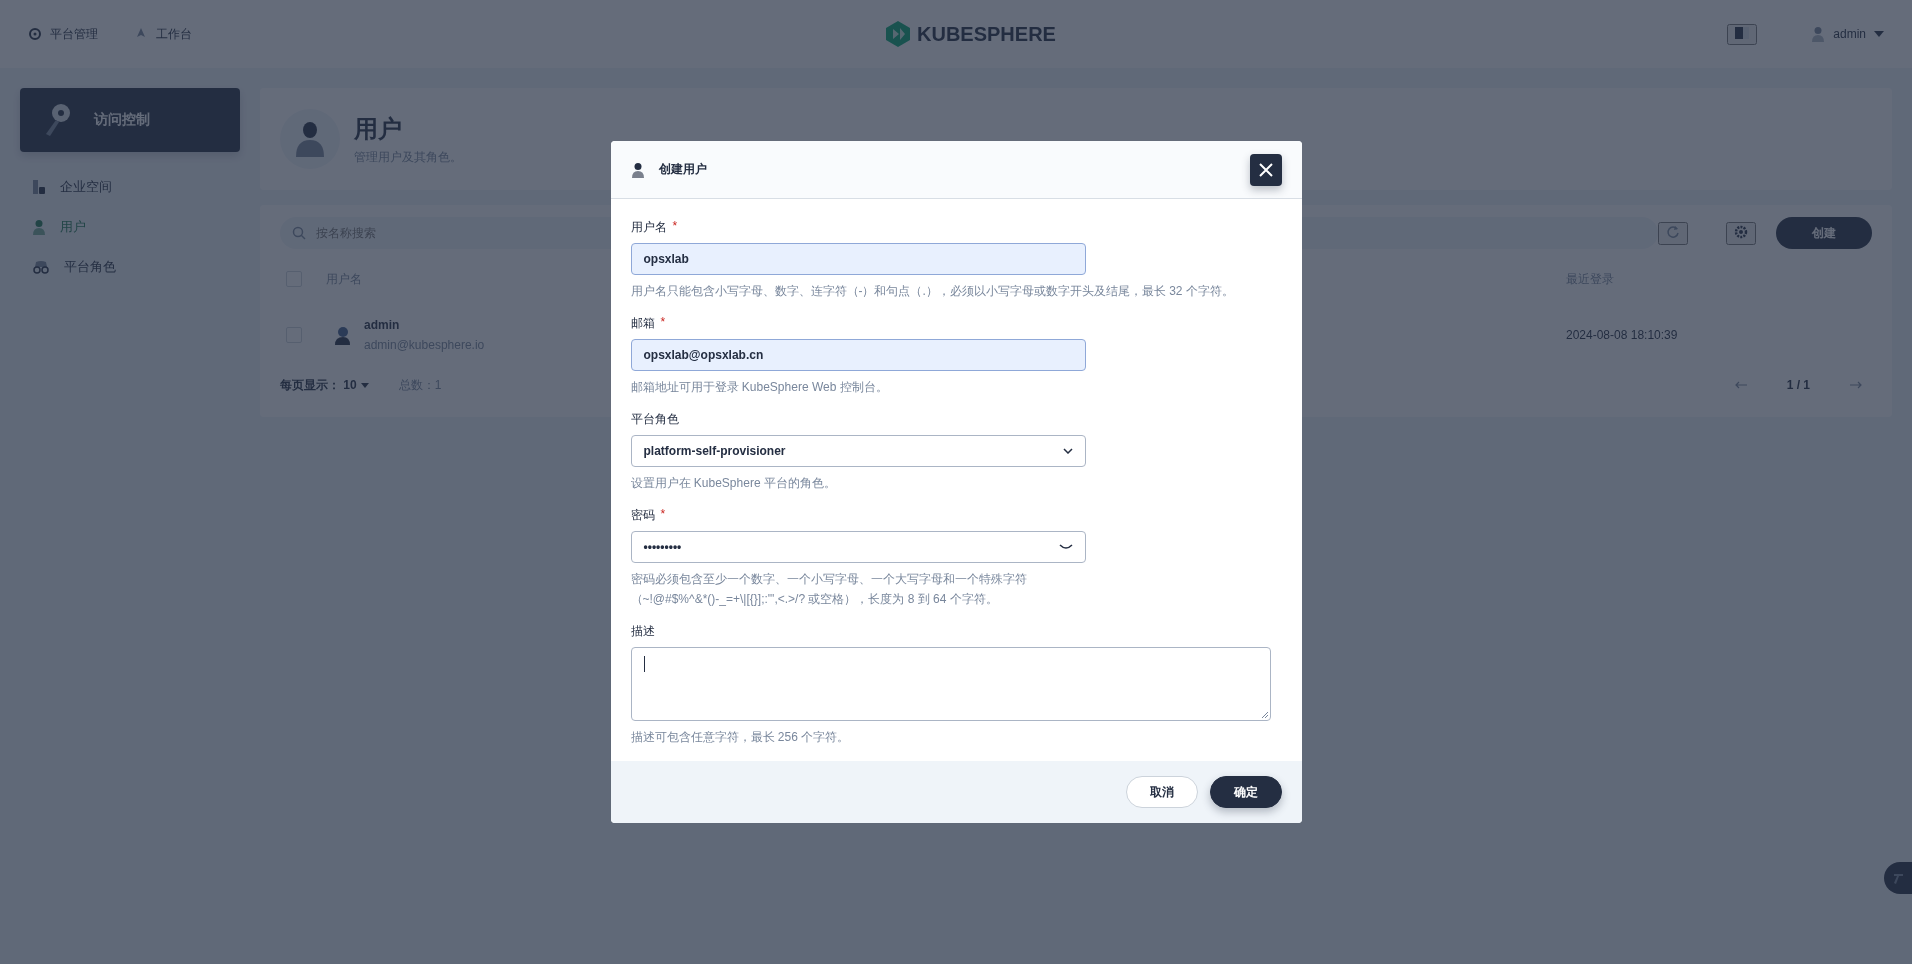 The image size is (1912, 964). I want to click on hint-text: 用户名只能包含小写字母、数字、连字符（-）和句点（.），必须以小写字母或数字开头及结尾，最长 32 个字符。, so click(932, 292).